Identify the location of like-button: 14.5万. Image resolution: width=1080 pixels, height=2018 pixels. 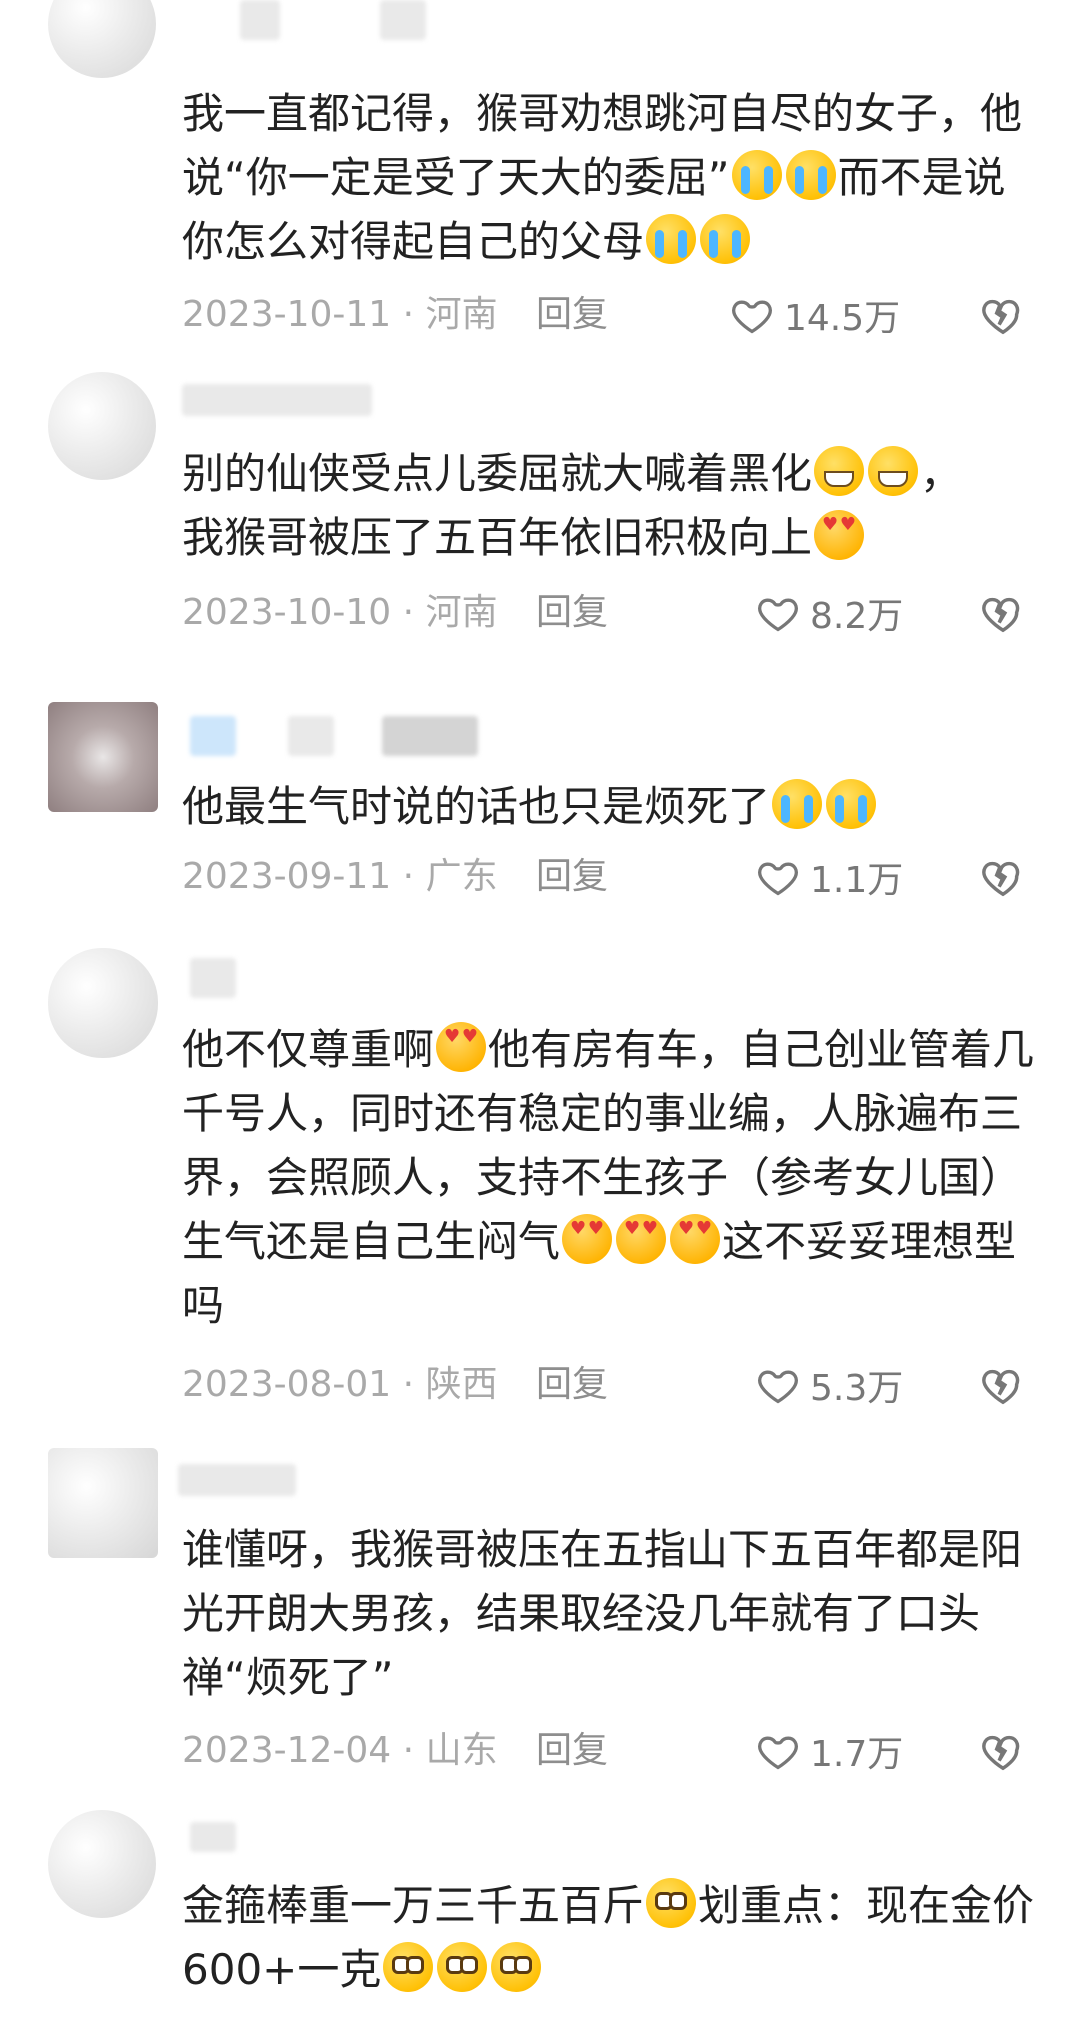
(815, 315).